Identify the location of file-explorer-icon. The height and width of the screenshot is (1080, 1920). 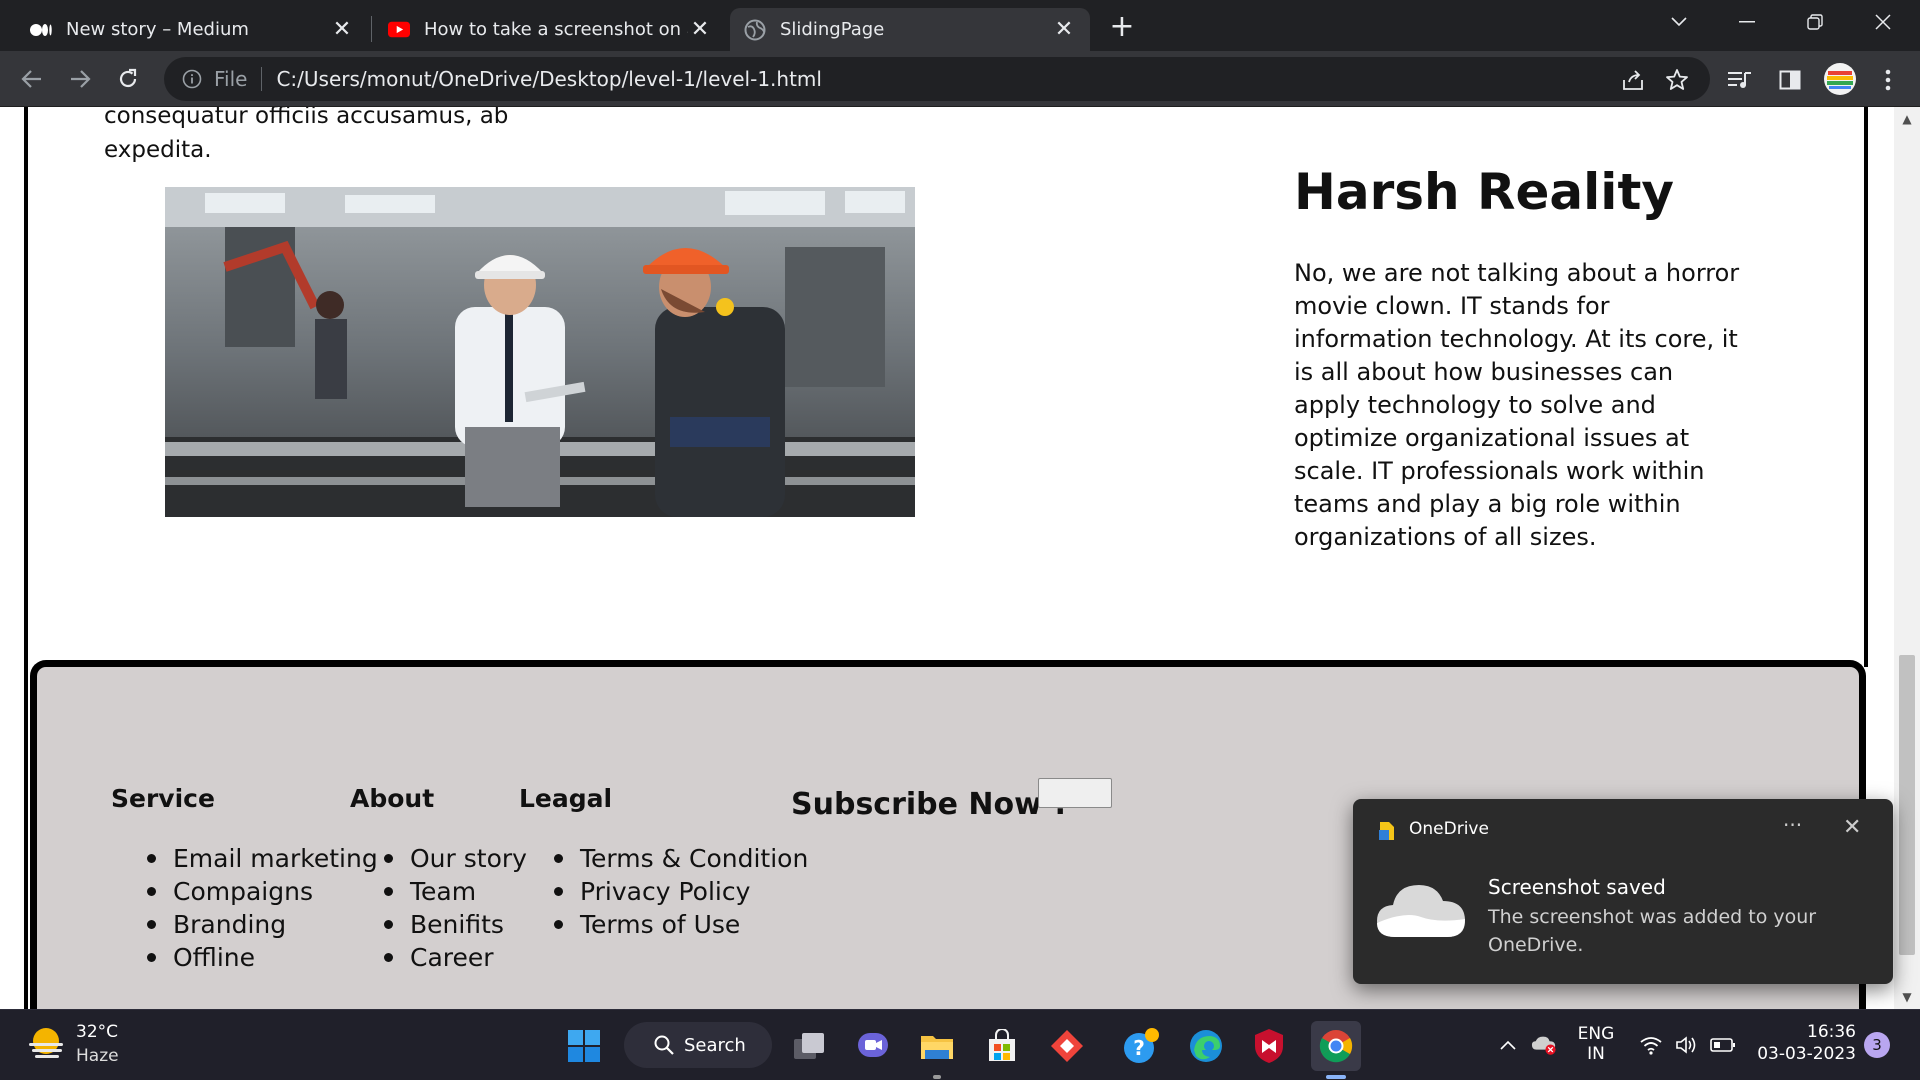
(937, 1046).